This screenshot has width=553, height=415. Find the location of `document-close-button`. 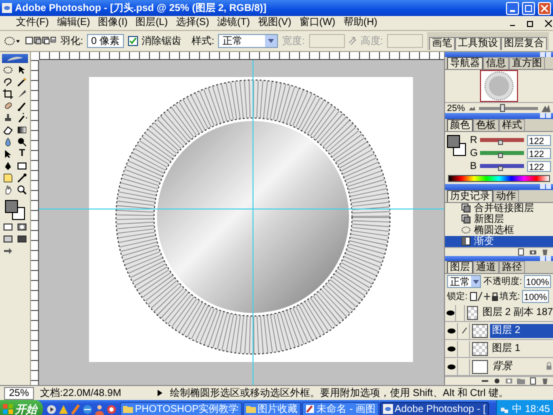

document-close-button is located at coordinates (548, 23).